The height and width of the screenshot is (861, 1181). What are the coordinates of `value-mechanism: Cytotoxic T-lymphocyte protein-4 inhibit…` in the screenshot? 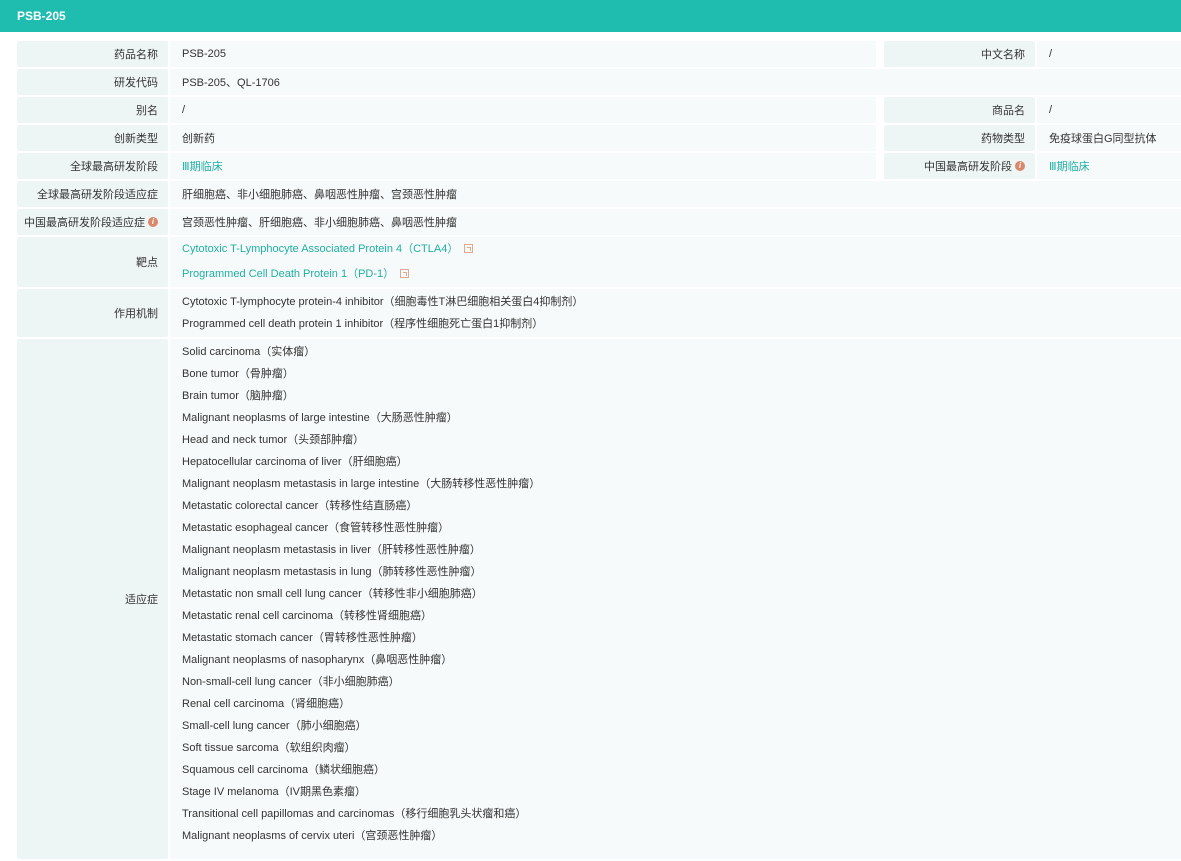 It's located at (675, 313).